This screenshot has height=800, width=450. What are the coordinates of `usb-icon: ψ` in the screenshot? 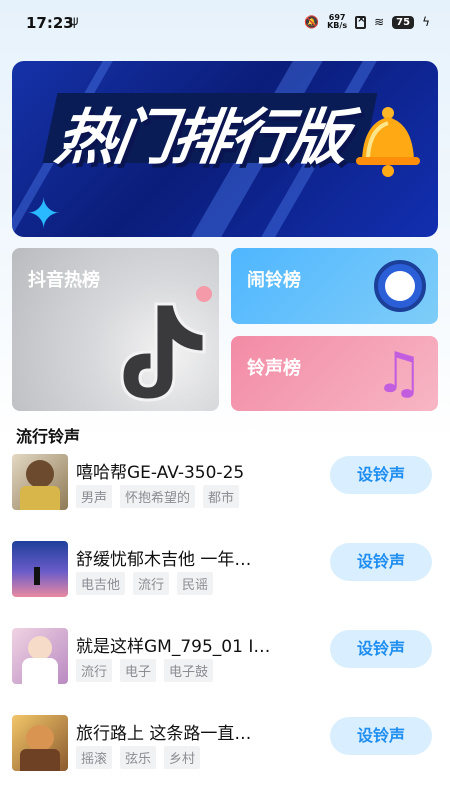 It's located at (74, 21).